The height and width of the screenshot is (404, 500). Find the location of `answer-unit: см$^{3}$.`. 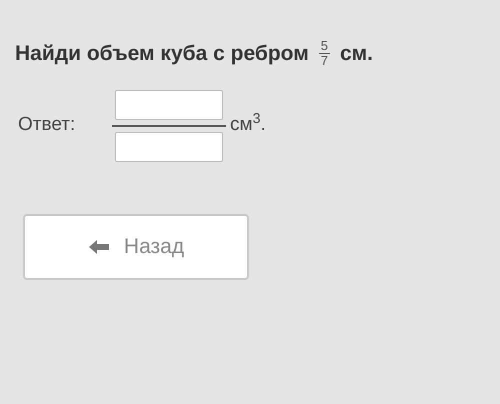

answer-unit: см$^{3}$. is located at coordinates (248, 124).